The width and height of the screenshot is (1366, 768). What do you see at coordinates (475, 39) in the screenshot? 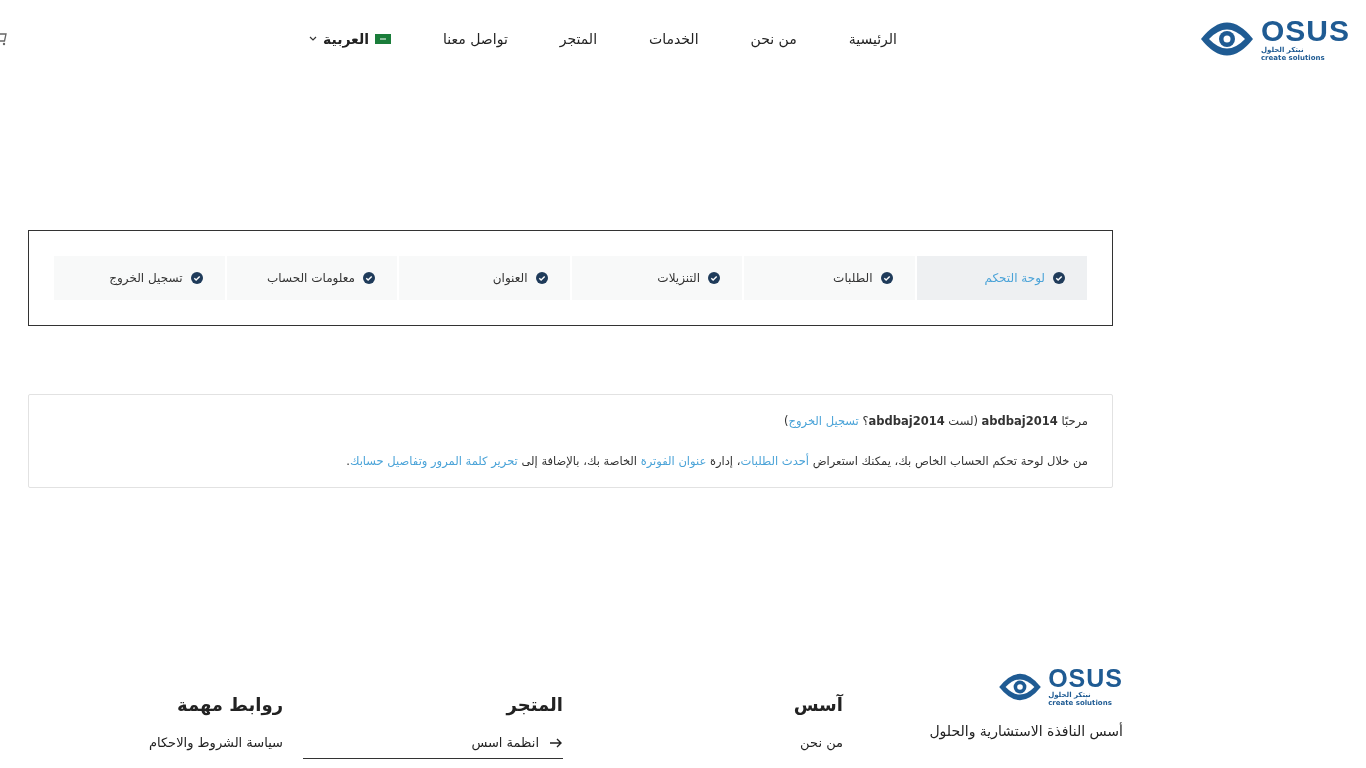
I see `nav-link: تواصل معنا` at bounding box center [475, 39].